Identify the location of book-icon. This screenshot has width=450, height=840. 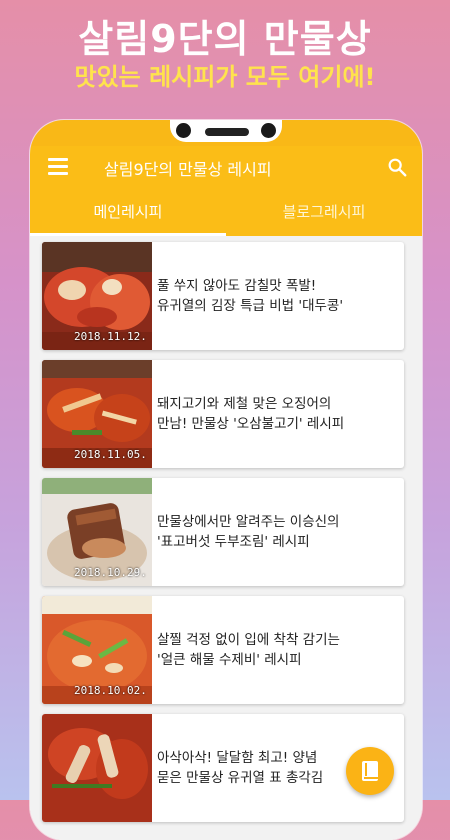
(370, 771).